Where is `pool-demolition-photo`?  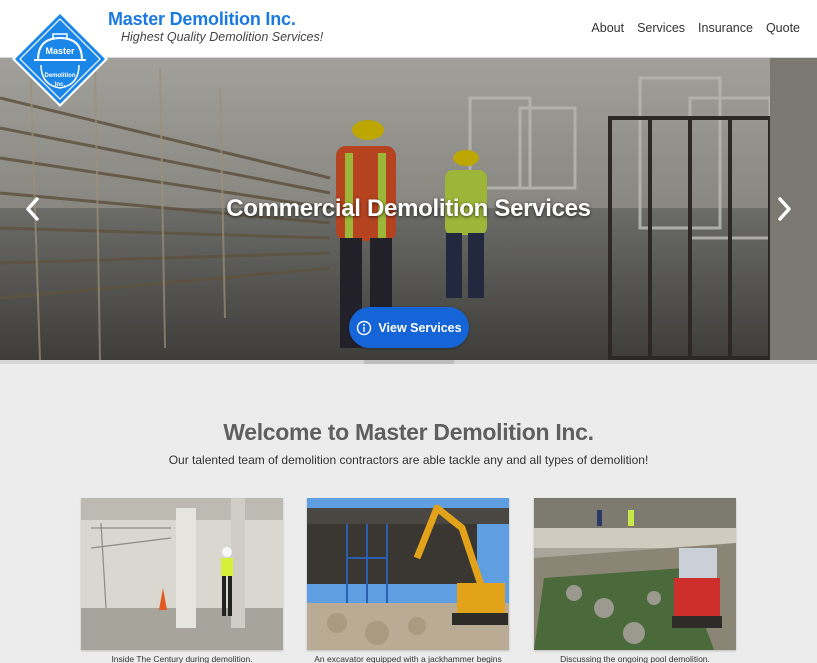
pool-demolition-photo is located at coordinates (635, 574).